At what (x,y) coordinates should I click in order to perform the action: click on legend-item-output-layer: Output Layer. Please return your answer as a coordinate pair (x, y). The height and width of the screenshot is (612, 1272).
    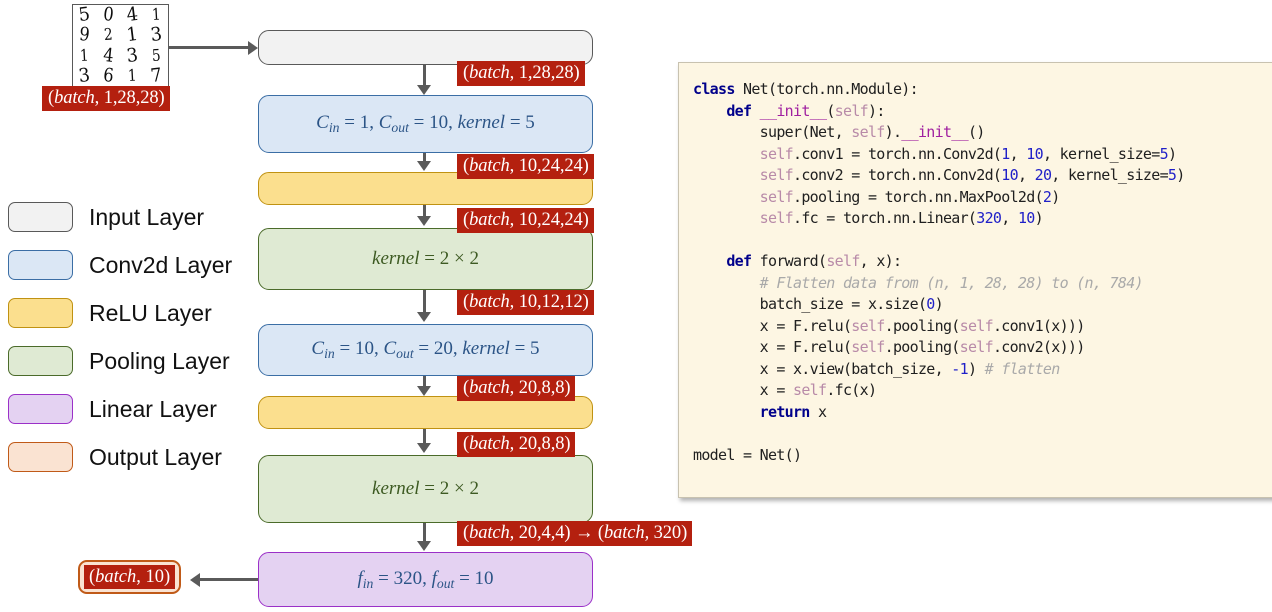
    Looking at the image, I should click on (133, 457).